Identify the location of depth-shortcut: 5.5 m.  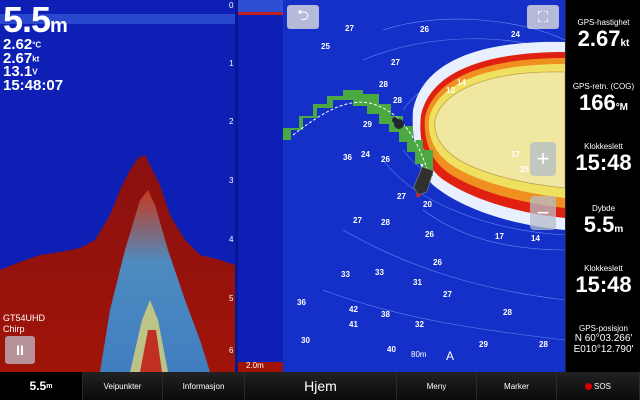
(41, 386).